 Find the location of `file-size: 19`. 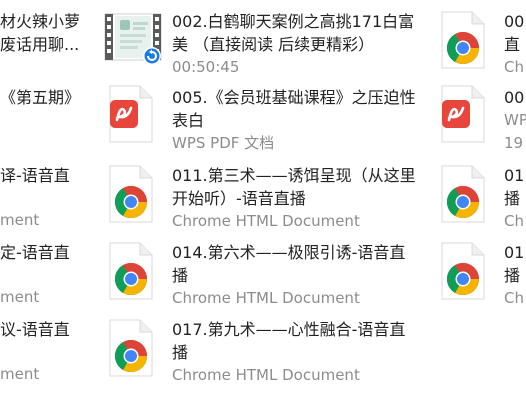

file-size: 19 is located at coordinates (514, 143).